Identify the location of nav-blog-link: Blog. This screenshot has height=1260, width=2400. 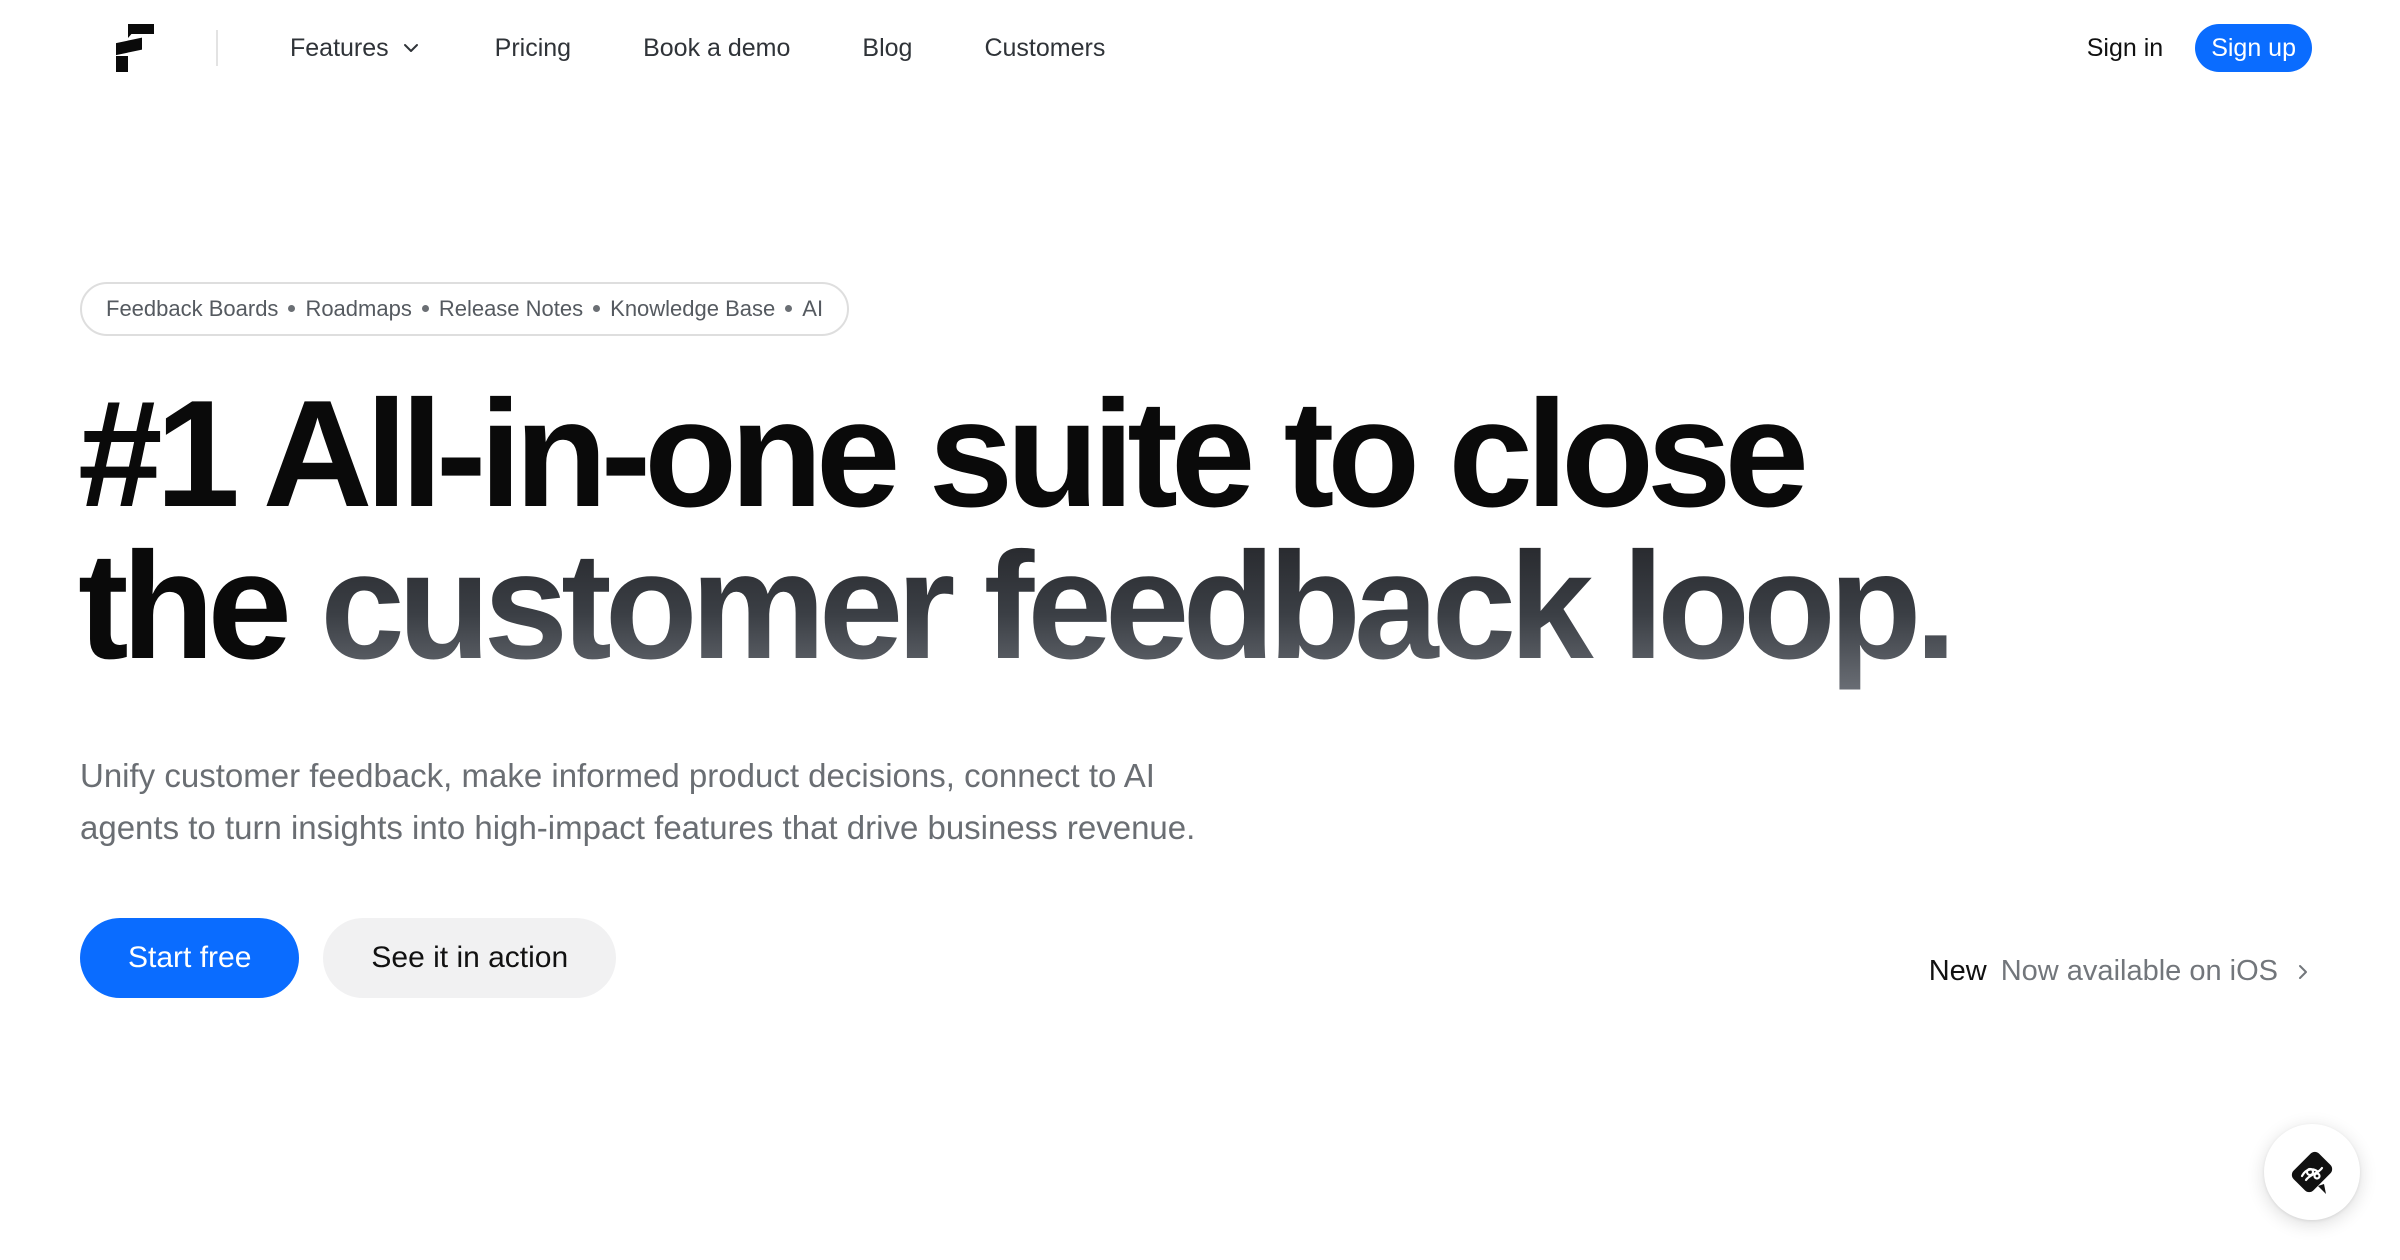
(887, 48).